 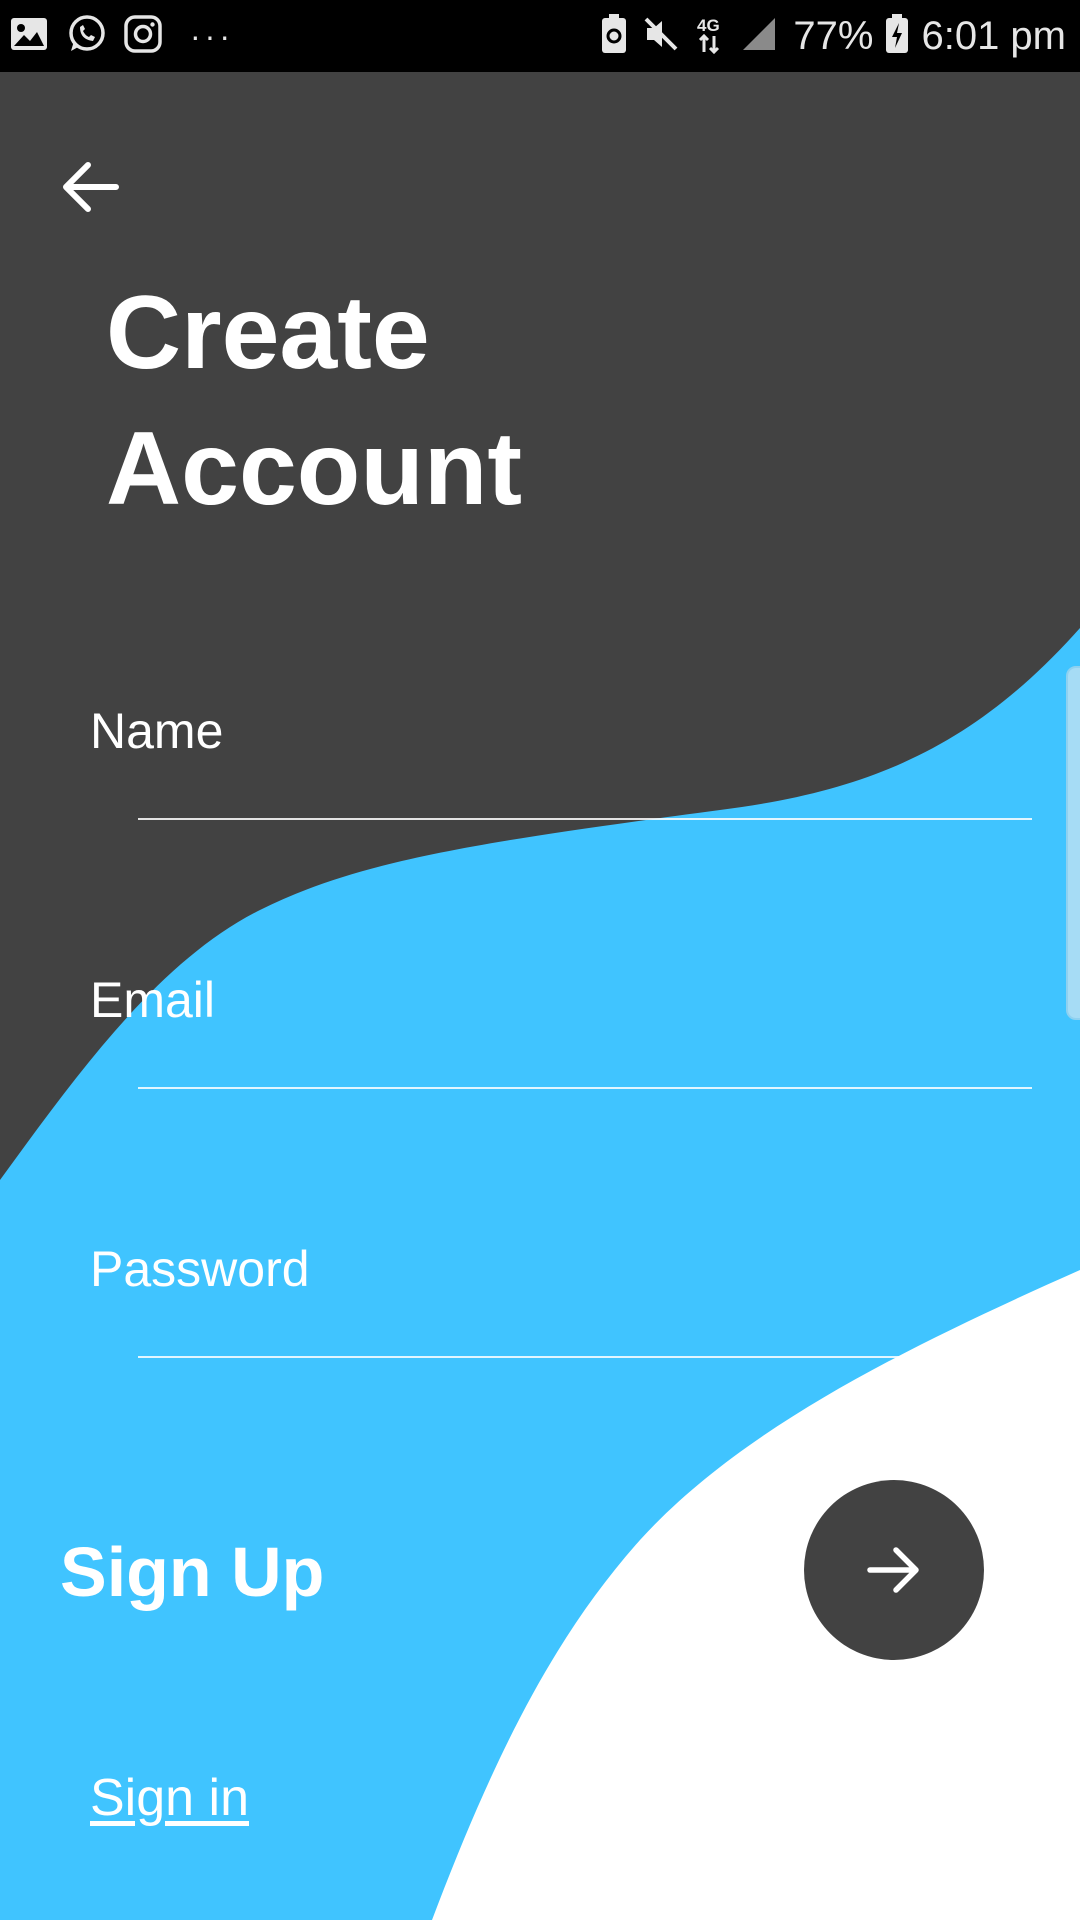 What do you see at coordinates (614, 36) in the screenshot?
I see `battery-saver-icon` at bounding box center [614, 36].